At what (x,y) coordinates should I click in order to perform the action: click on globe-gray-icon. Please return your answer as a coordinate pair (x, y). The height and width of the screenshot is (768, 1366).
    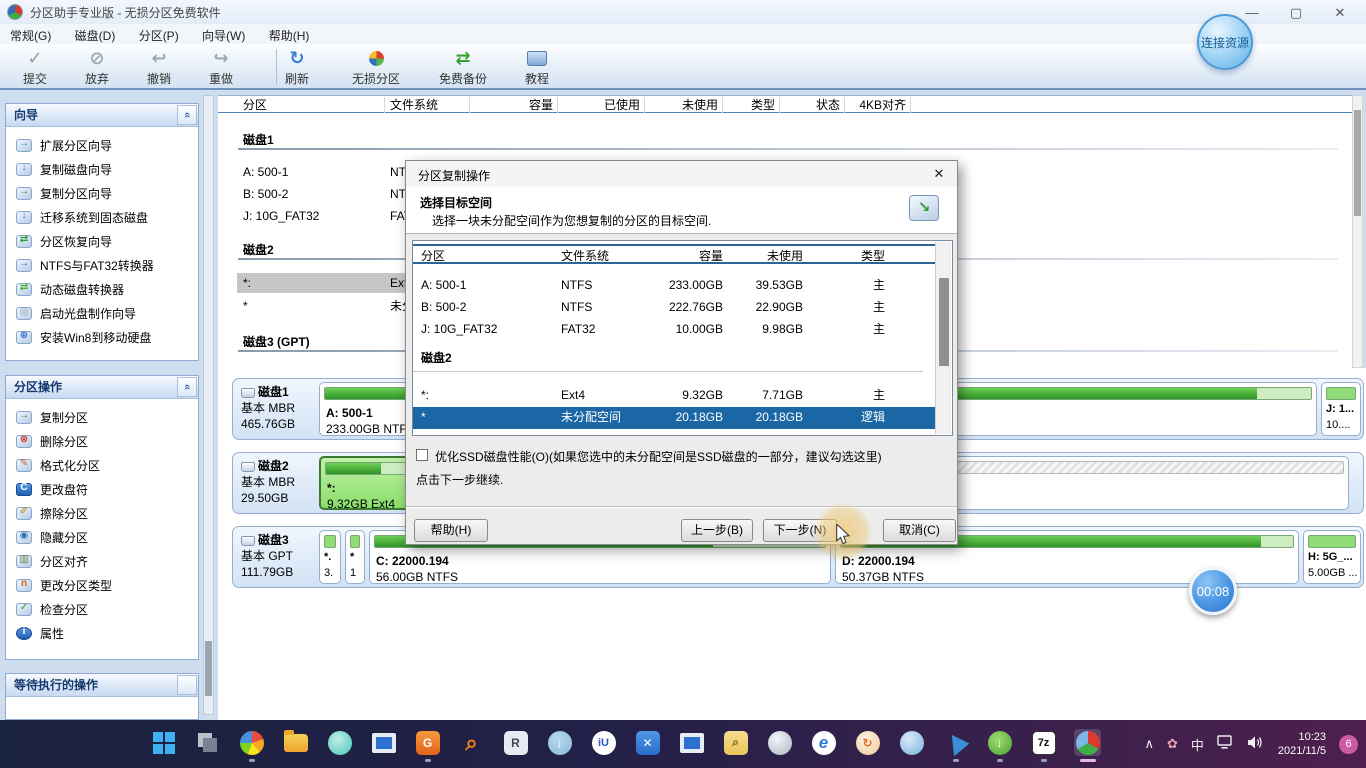
    Looking at the image, I should click on (779, 742).